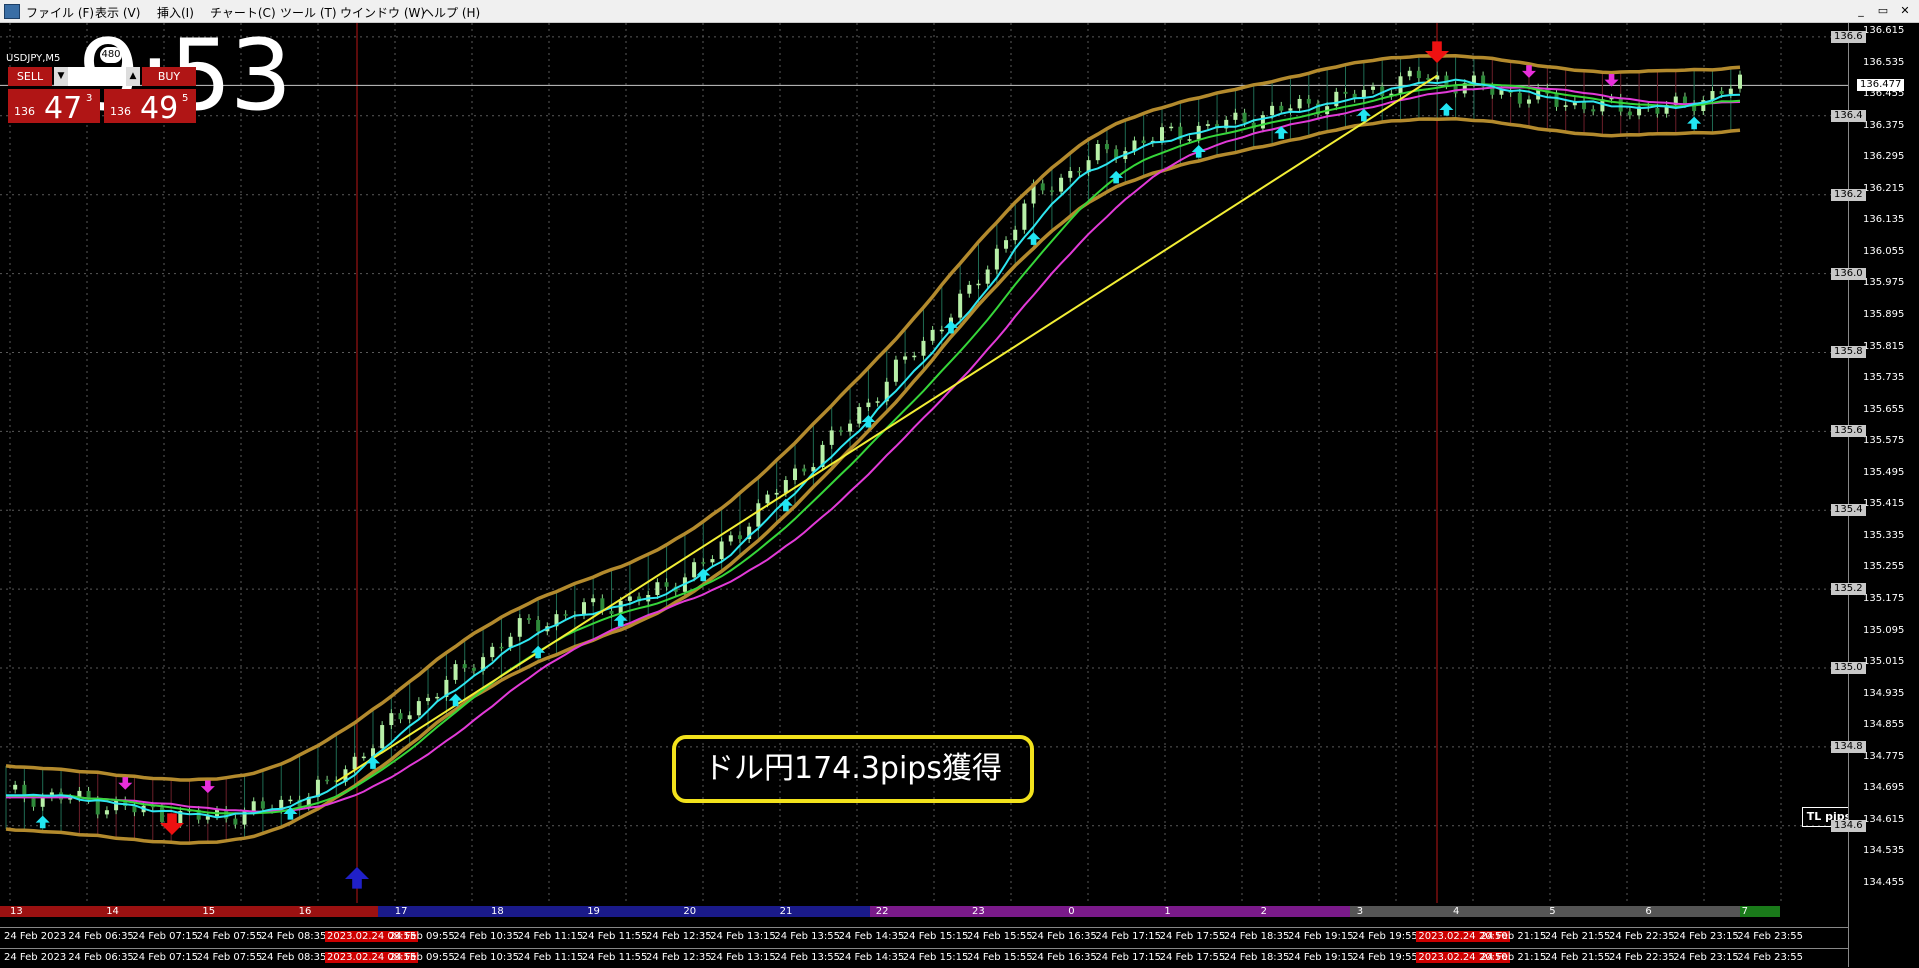 The width and height of the screenshot is (1919, 968). I want to click on menu-window: ウインドウ (W), so click(382, 12).